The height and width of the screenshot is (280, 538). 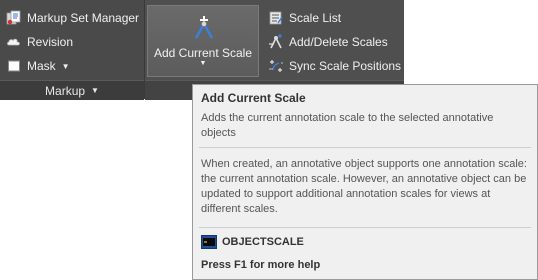 I want to click on tooltip-command: OBJECTSCALE, so click(x=252, y=242).